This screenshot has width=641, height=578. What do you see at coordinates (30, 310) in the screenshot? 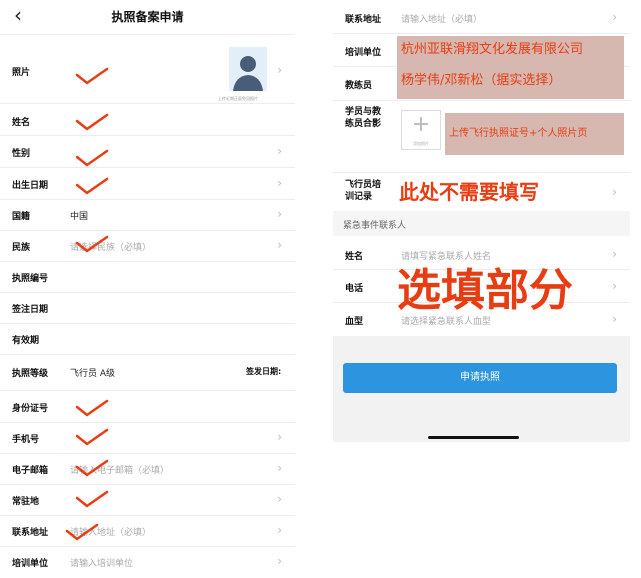
I see `sign-date-label: 签注日期` at bounding box center [30, 310].